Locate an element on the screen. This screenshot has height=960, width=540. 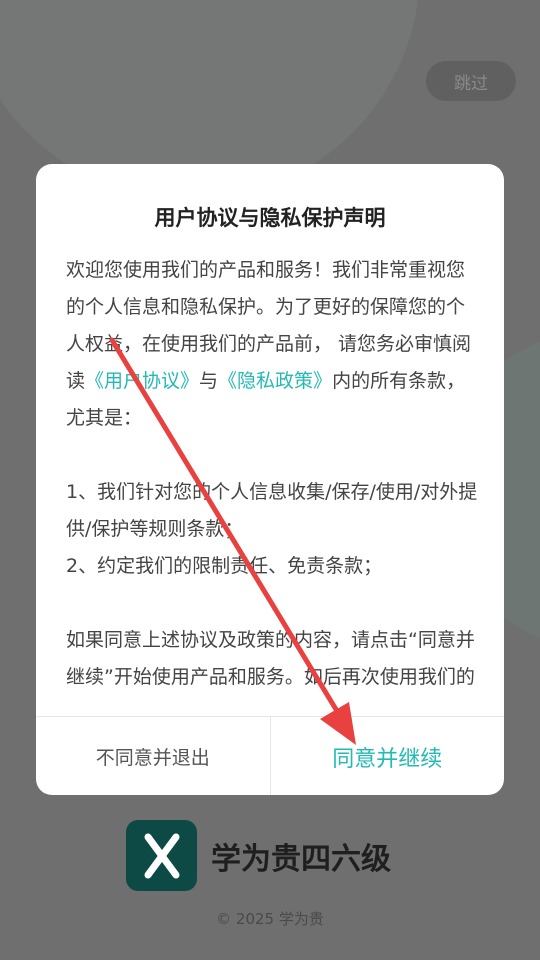
app-logo-icon is located at coordinates (161, 855).